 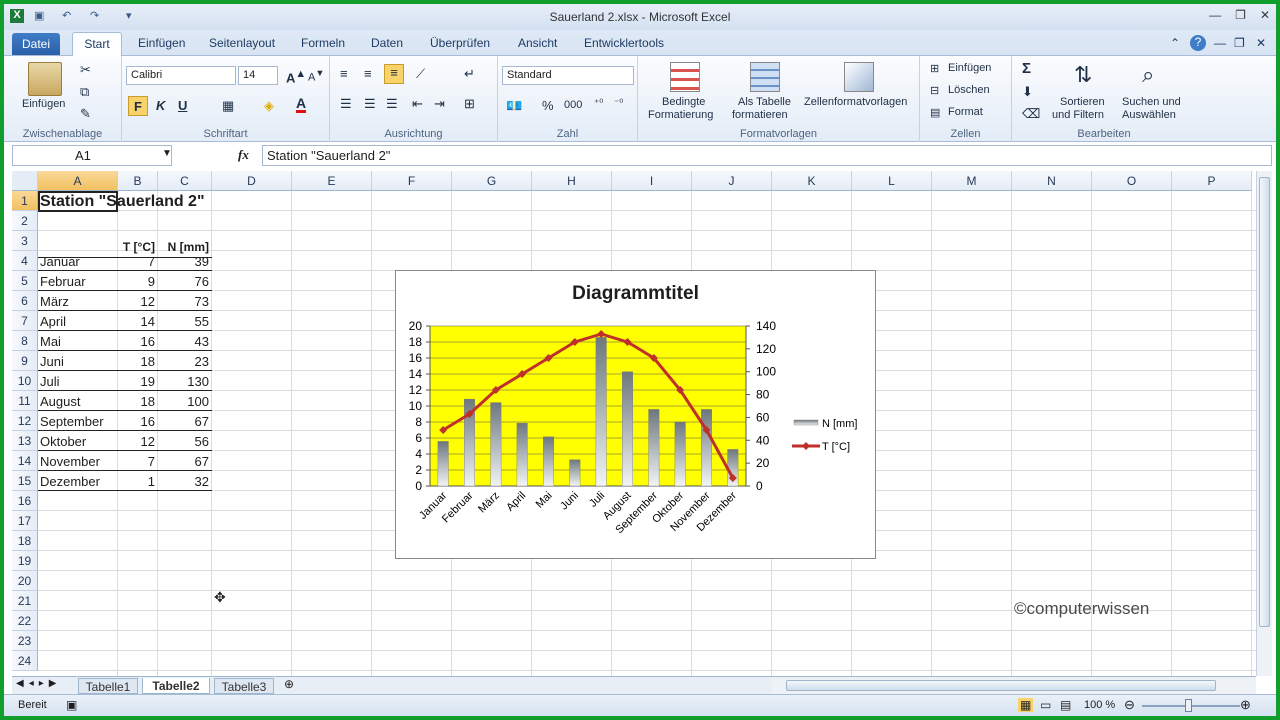 I want to click on month-cell: Mai, so click(x=79, y=341).